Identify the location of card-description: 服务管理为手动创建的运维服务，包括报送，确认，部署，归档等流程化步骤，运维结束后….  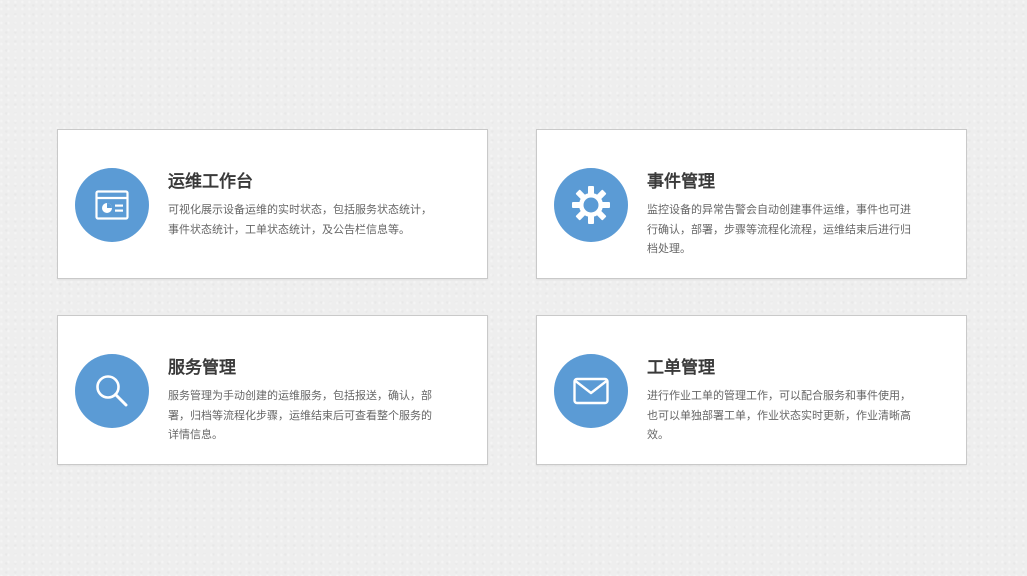
(300, 415).